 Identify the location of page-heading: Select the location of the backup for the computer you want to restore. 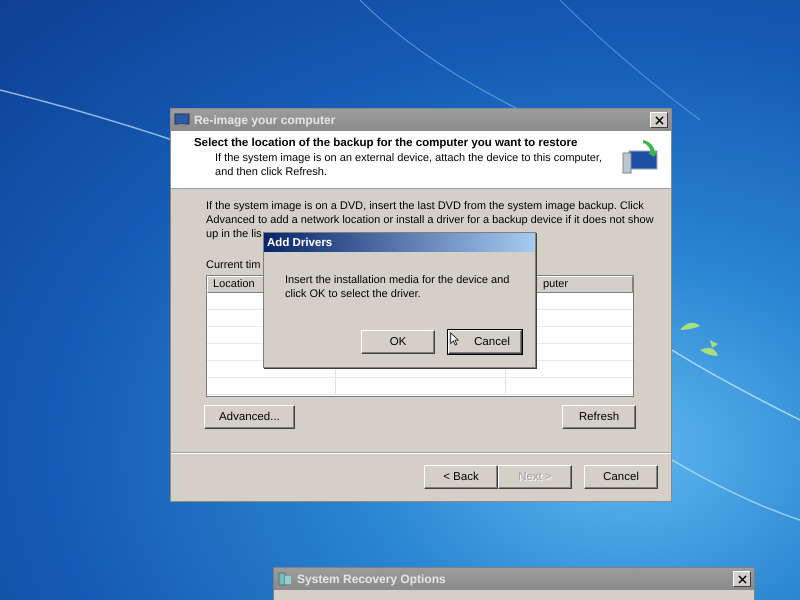
(386, 143).